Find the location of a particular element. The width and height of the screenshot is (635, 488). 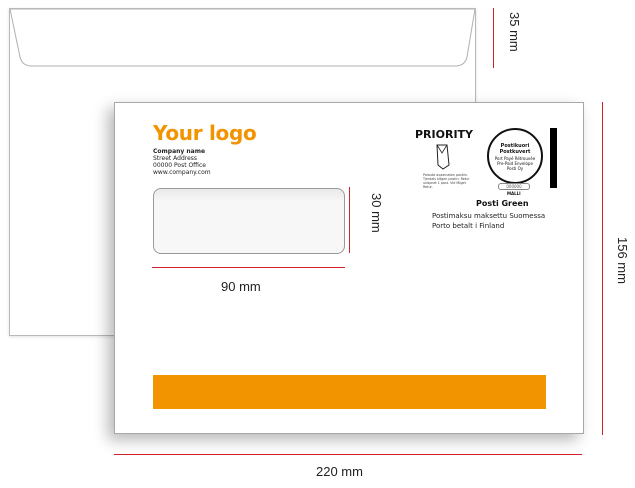

flap-dimension-line is located at coordinates (493, 38).